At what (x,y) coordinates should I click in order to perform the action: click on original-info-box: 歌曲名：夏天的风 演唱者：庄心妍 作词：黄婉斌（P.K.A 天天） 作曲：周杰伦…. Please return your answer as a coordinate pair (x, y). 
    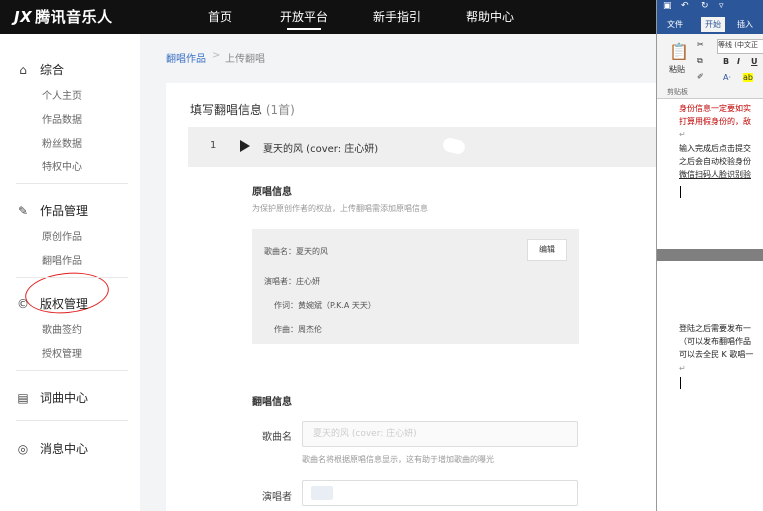
    Looking at the image, I should click on (415, 286).